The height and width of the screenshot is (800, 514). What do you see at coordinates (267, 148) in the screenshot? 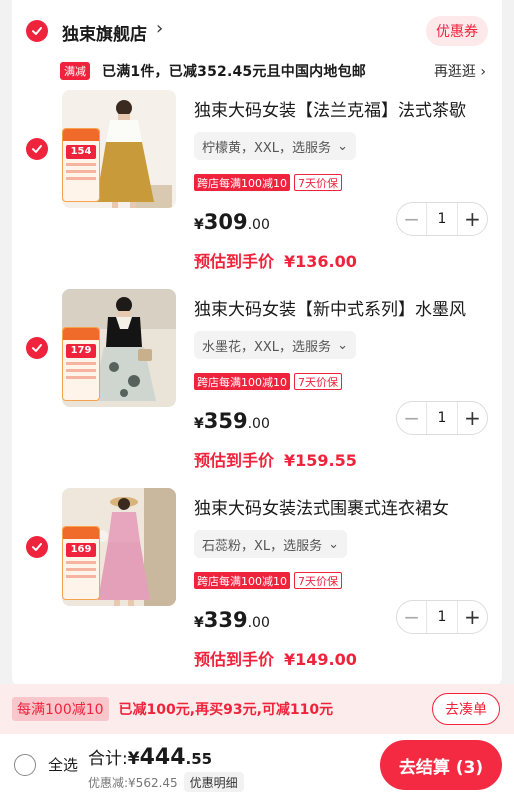
I see `sku-text: 柠檬黄，XXL，选服务` at bounding box center [267, 148].